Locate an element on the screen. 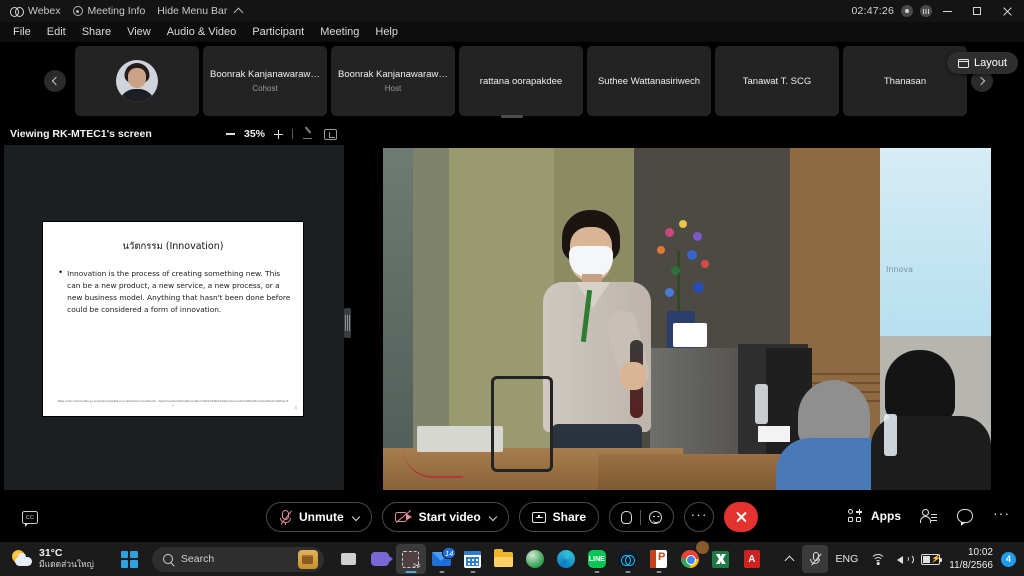  menu-file: File is located at coordinates (22, 32).